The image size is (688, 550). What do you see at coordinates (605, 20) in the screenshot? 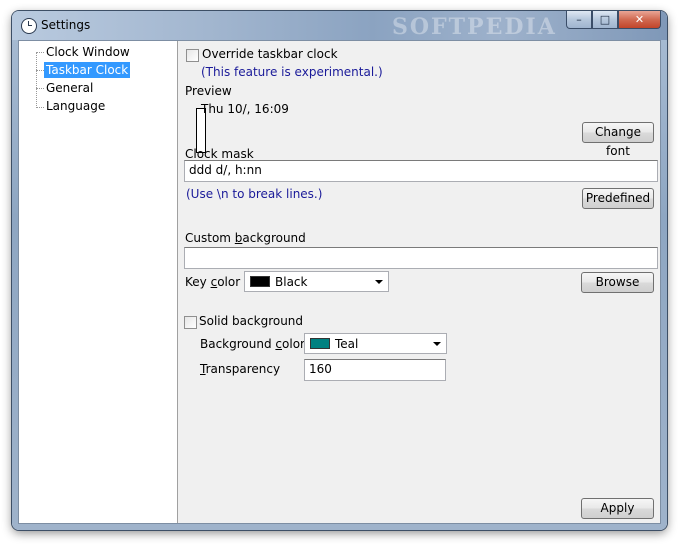
I see `maximize-button: □` at bounding box center [605, 20].